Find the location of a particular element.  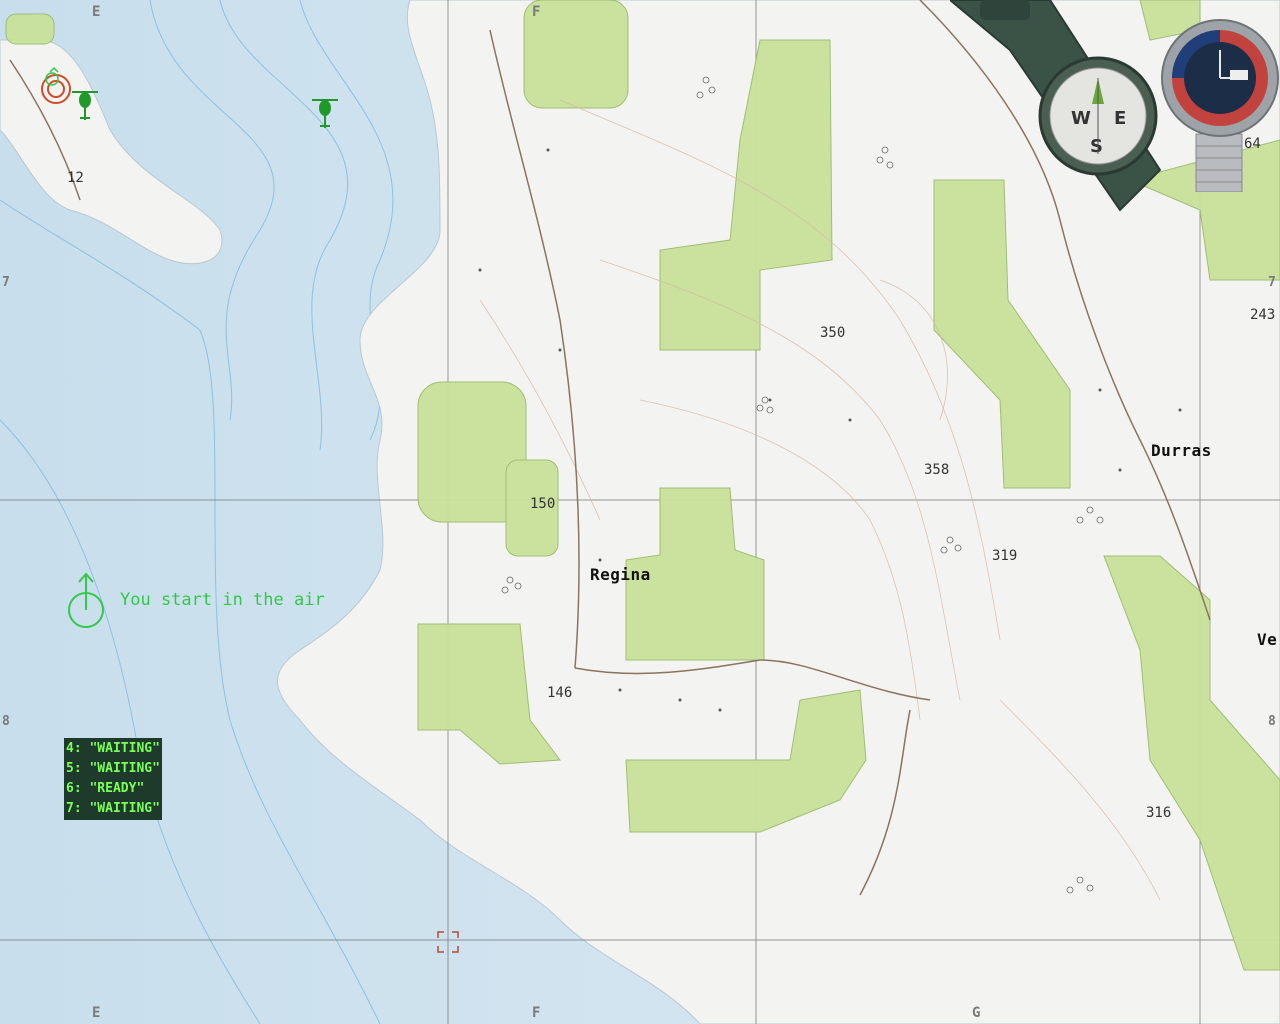

elevation-label: 316 is located at coordinates (1159, 813).